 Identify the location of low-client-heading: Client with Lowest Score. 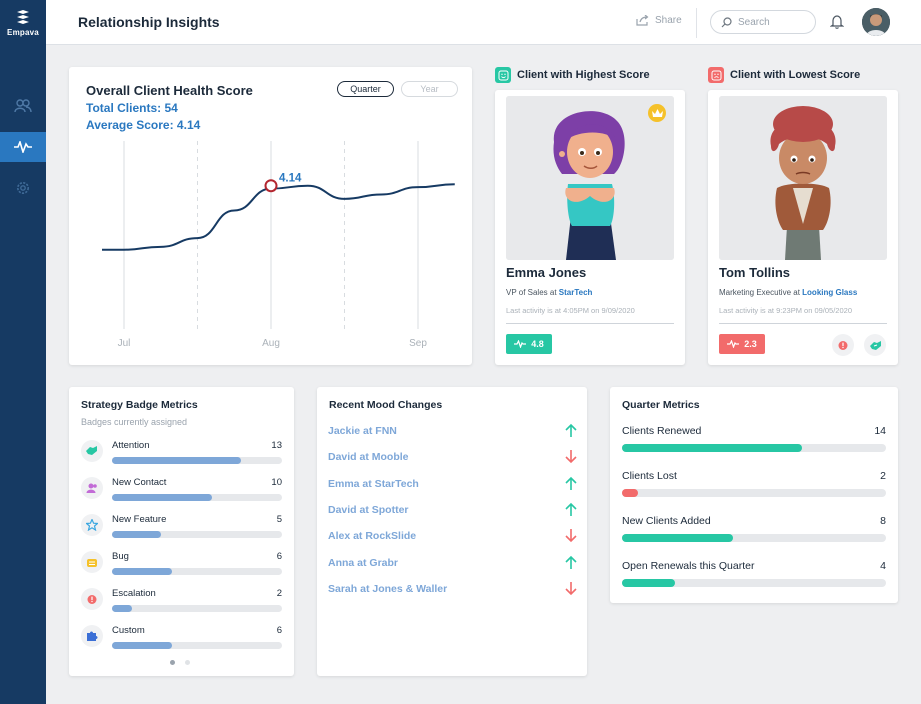
(784, 75).